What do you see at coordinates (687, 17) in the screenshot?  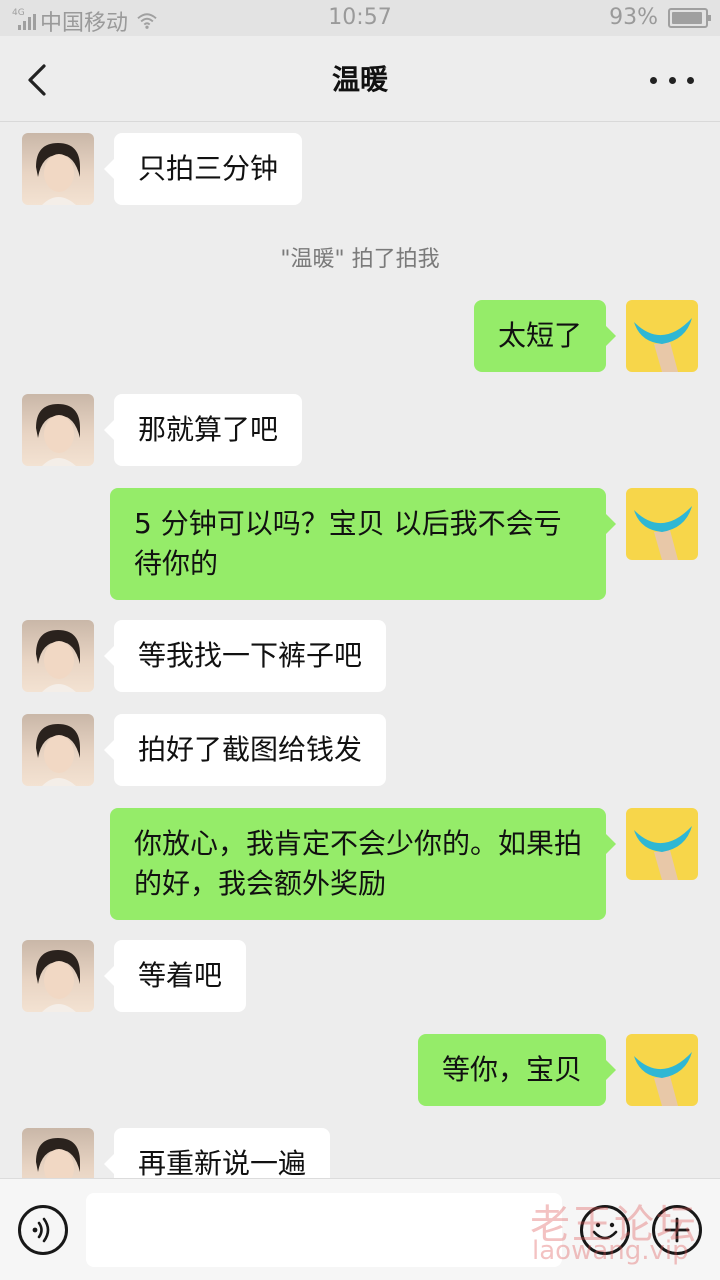 I see `battery-fill` at bounding box center [687, 17].